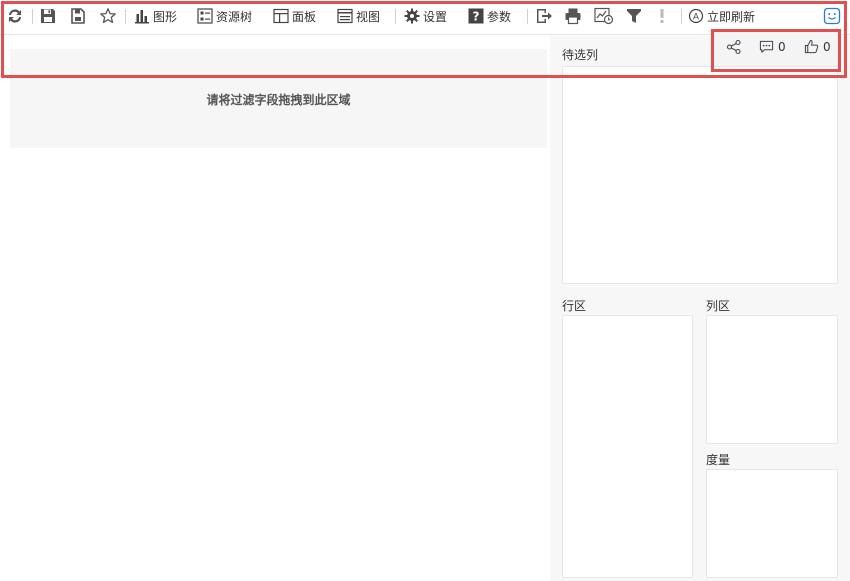 The height and width of the screenshot is (581, 850). I want to click on panel-button: 面板, so click(294, 16).